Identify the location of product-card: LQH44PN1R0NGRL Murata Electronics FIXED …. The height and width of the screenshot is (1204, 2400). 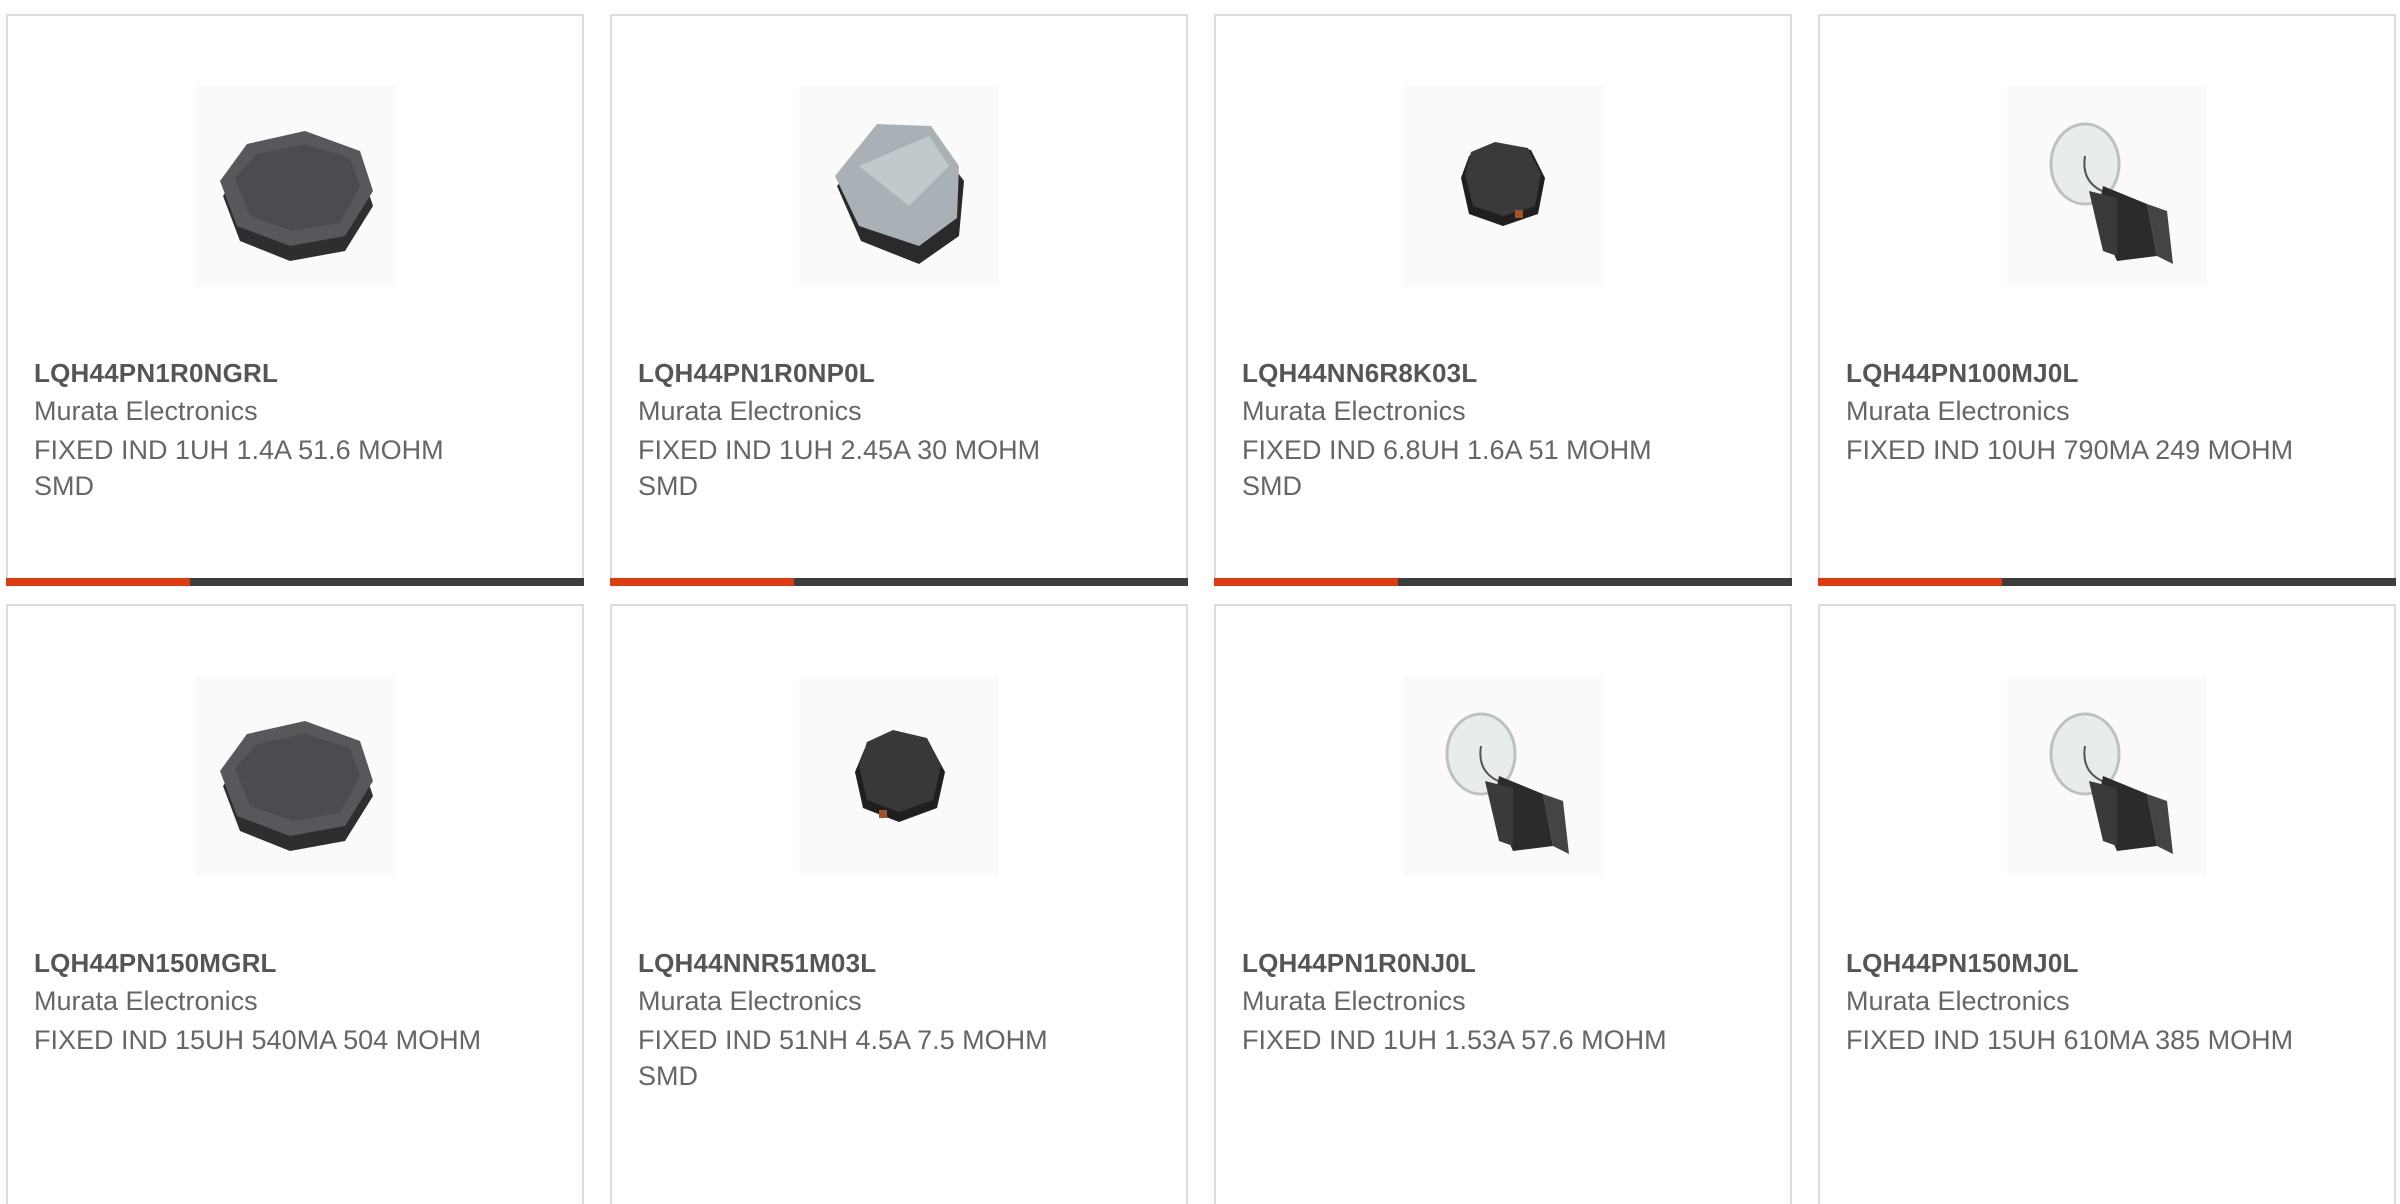
(295, 300).